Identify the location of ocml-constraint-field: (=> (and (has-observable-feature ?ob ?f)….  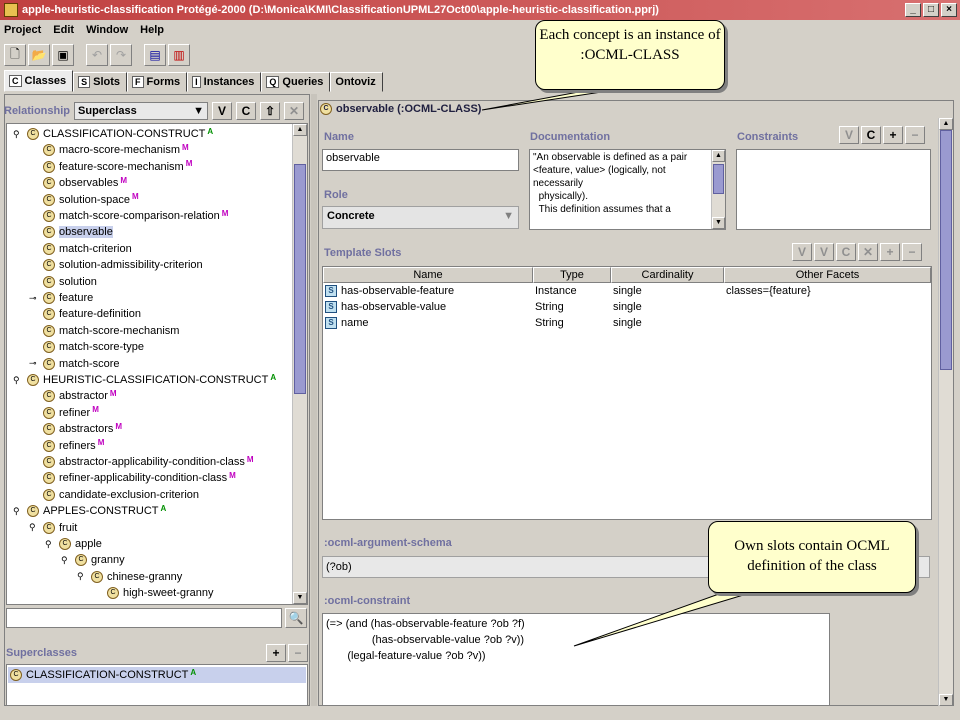
(576, 659).